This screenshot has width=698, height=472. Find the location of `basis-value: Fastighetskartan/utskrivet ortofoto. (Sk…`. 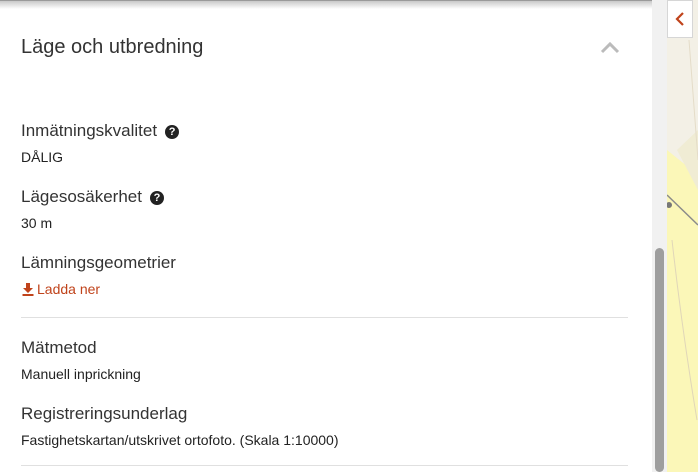

basis-value: Fastighetskartan/utskrivet ortofoto. (Sk… is located at coordinates (180, 440).